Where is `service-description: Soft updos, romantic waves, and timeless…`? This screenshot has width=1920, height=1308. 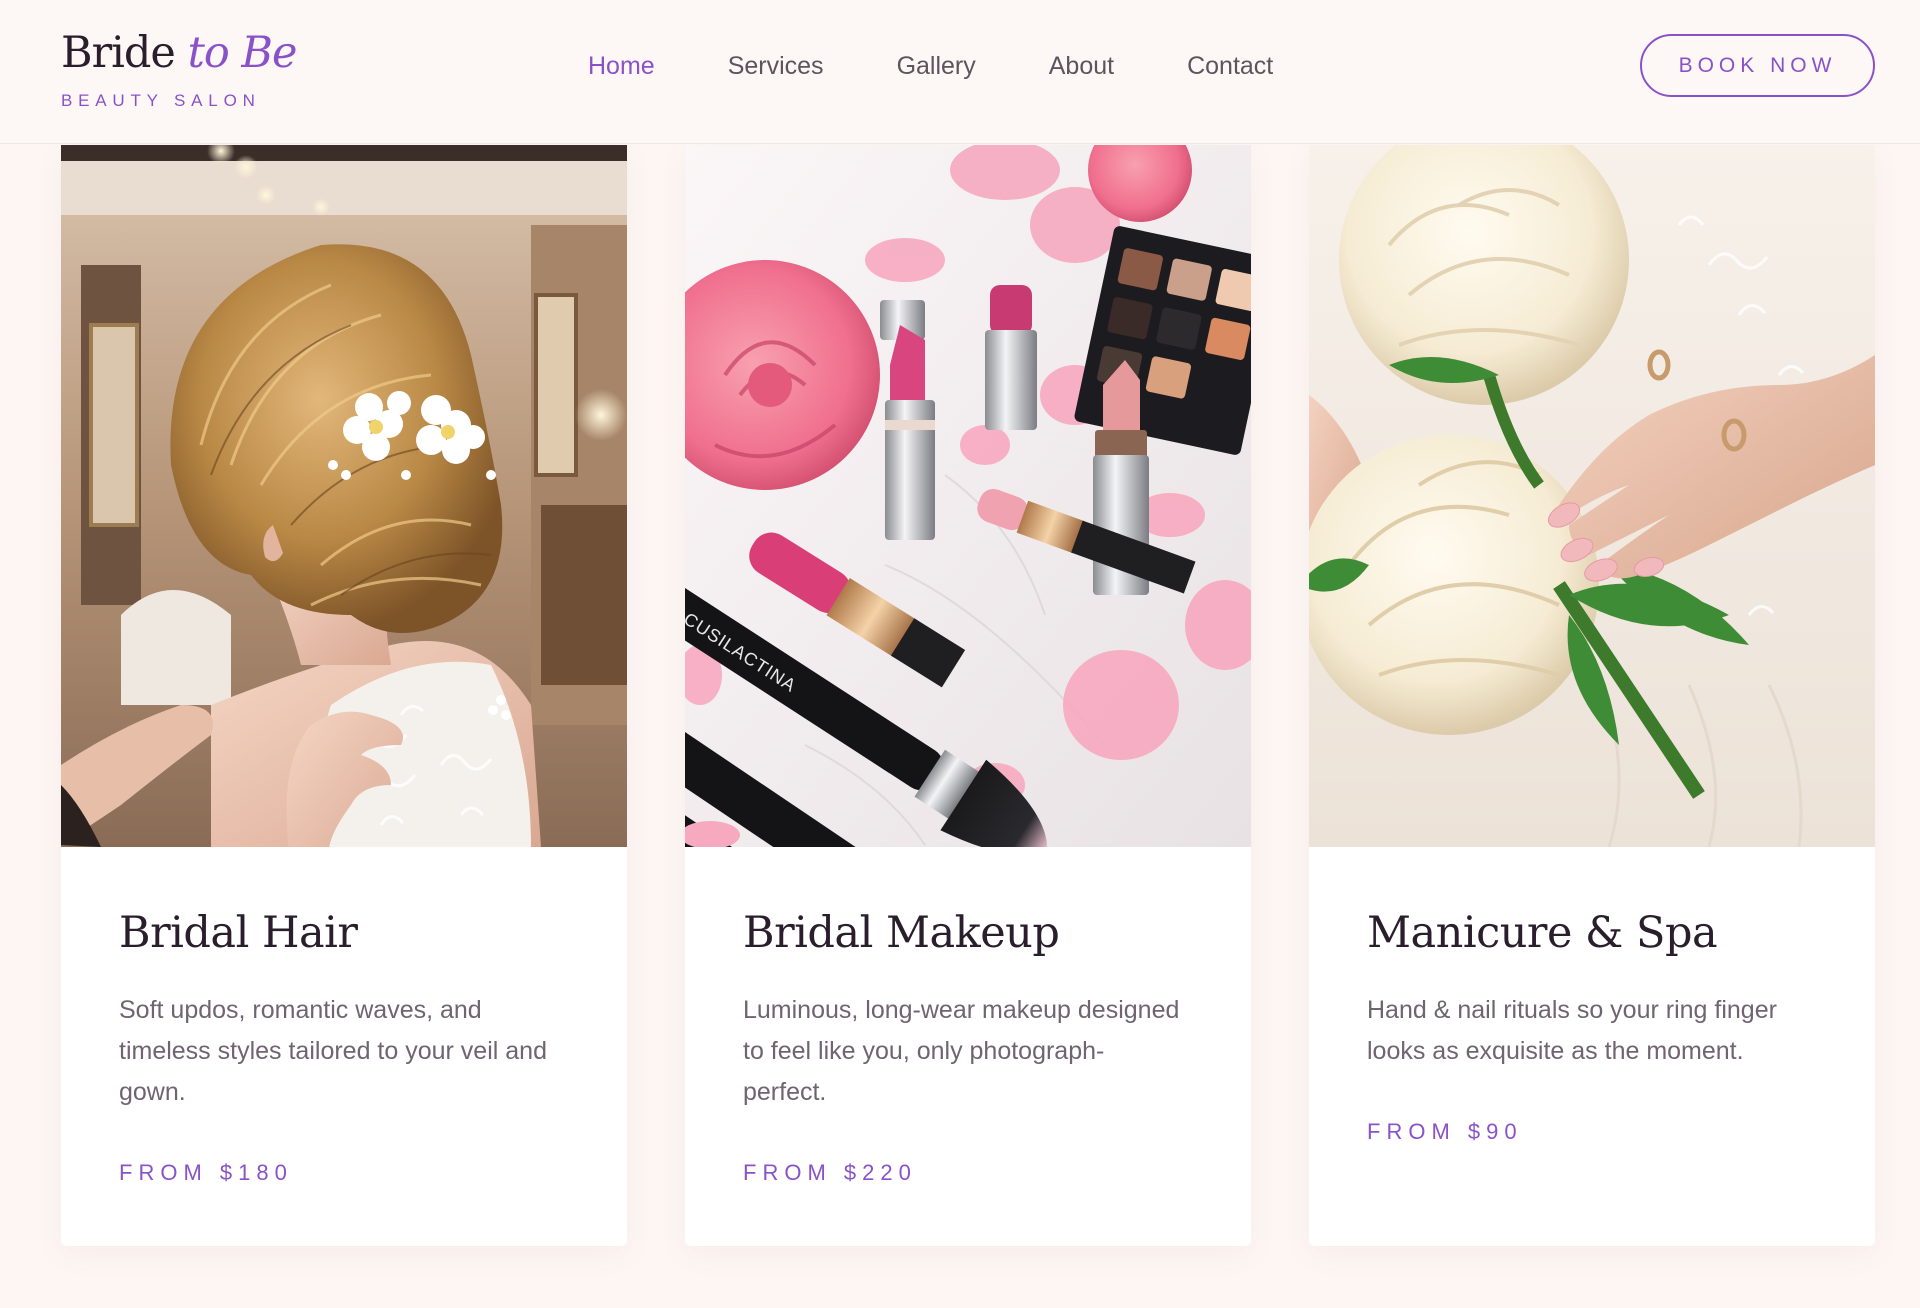
service-description: Soft updos, romantic waves, and timeless… is located at coordinates (333, 1051).